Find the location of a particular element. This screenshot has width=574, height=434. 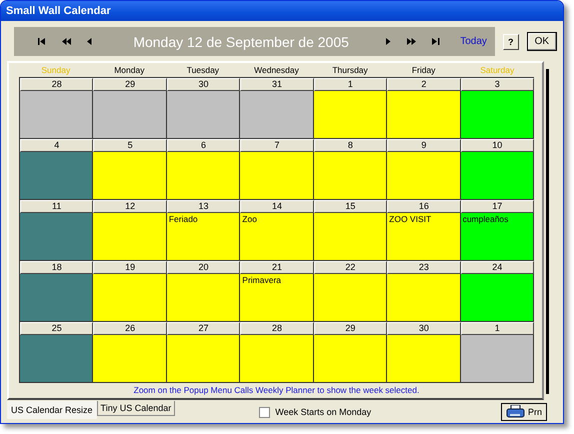

print-button: Prn is located at coordinates (523, 412).